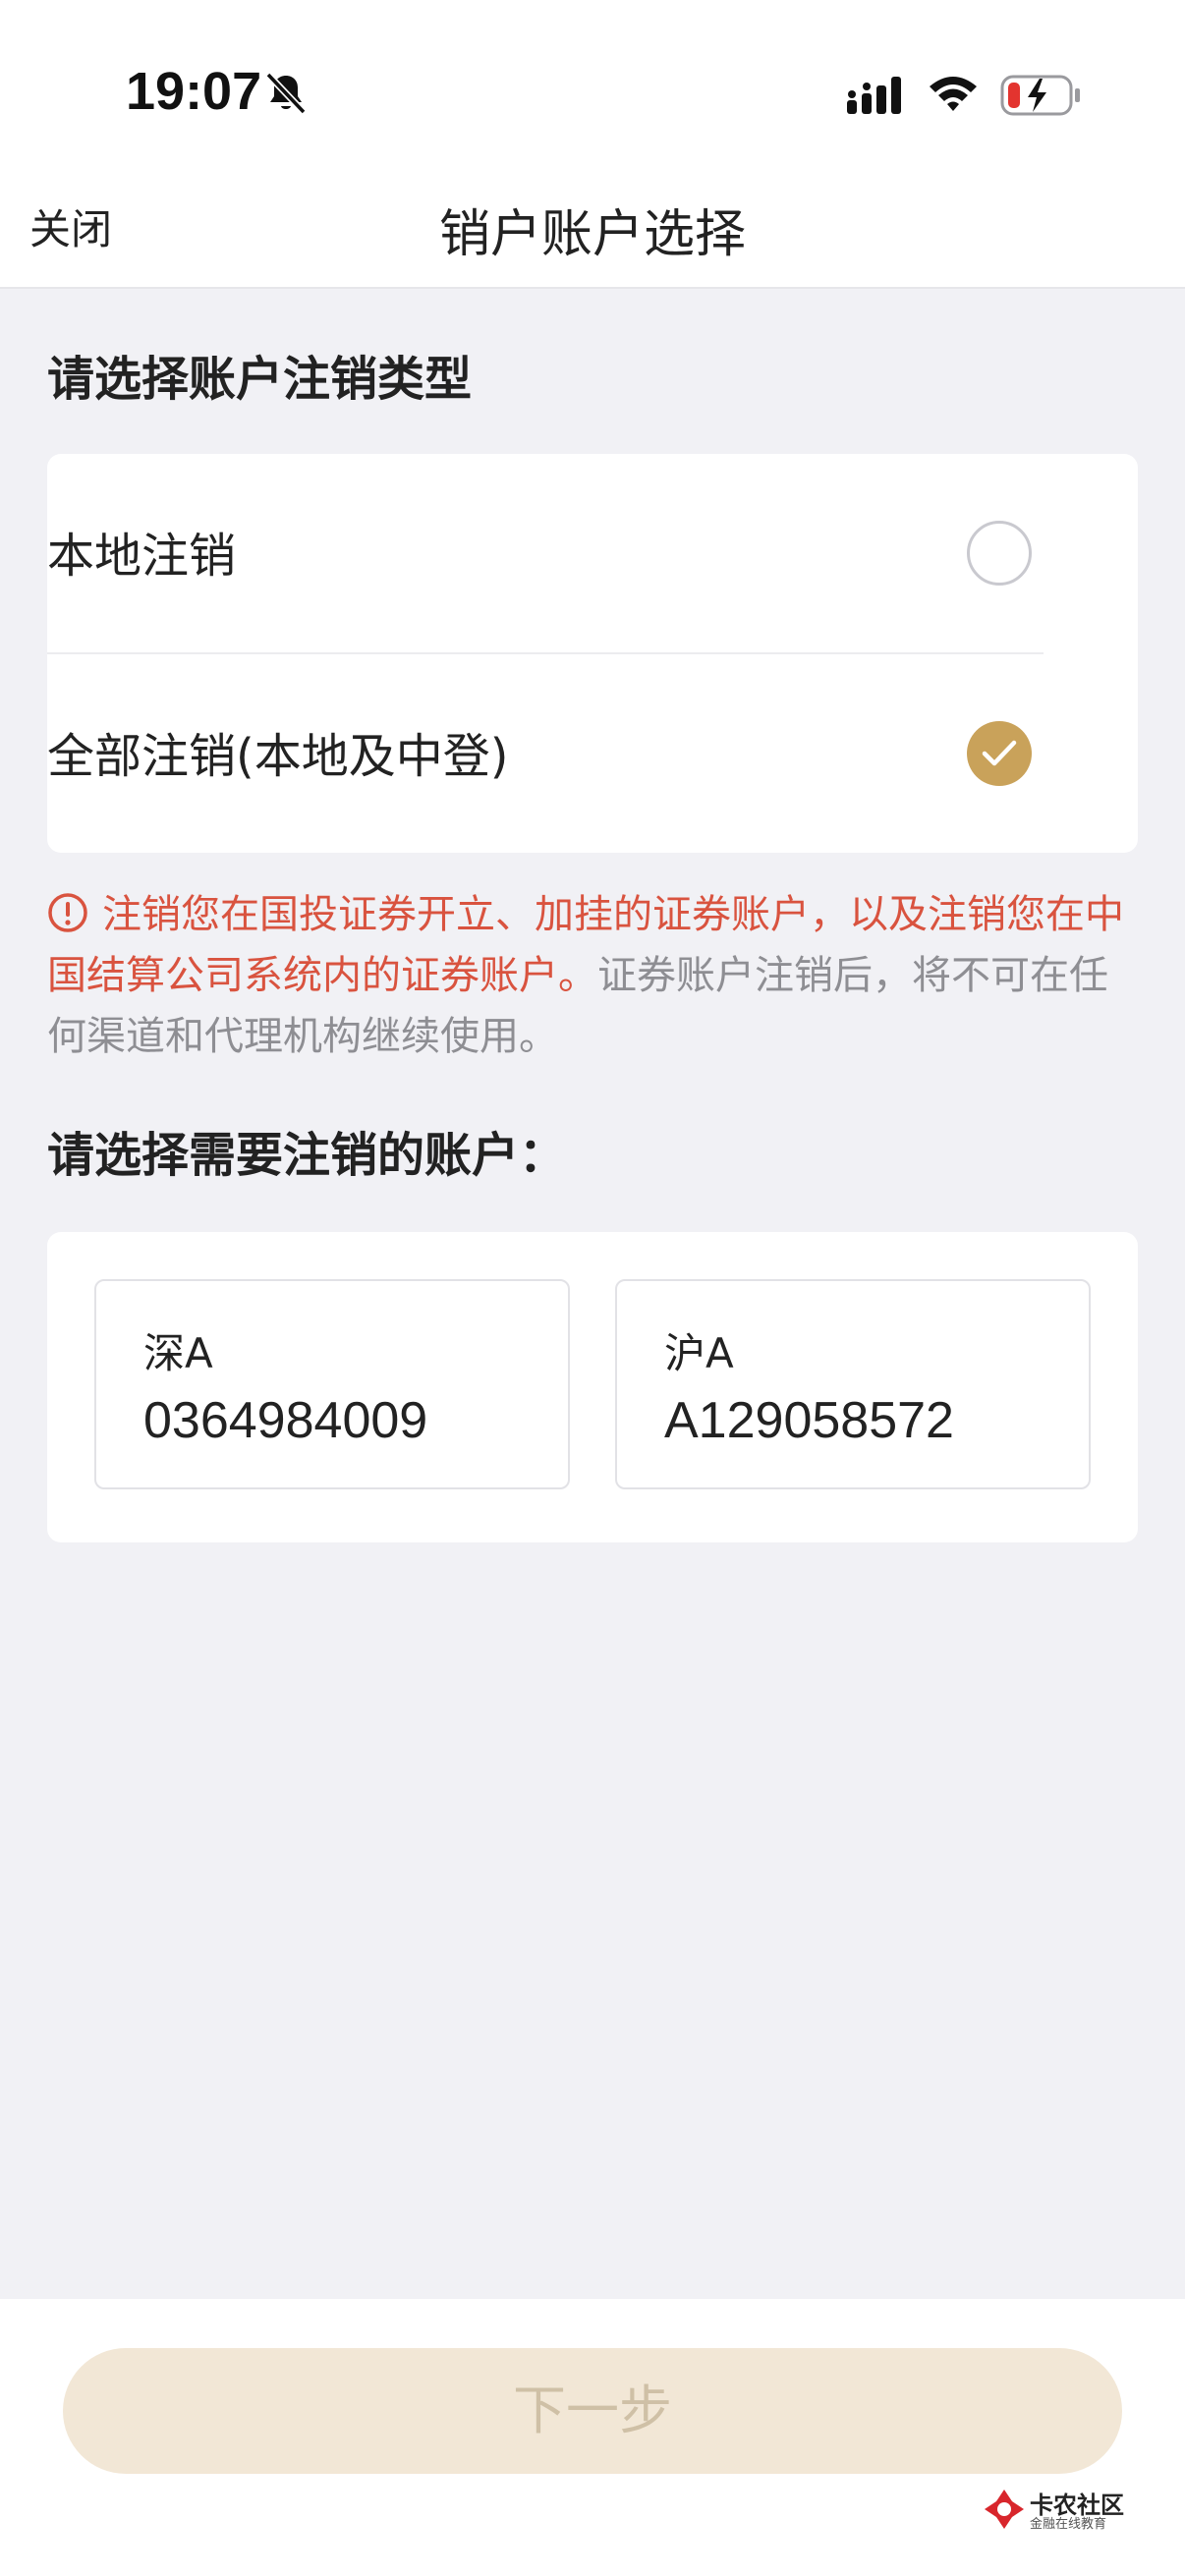 The width and height of the screenshot is (1185, 2576). What do you see at coordinates (178, 1353) in the screenshot?
I see `account-type: 深A` at bounding box center [178, 1353].